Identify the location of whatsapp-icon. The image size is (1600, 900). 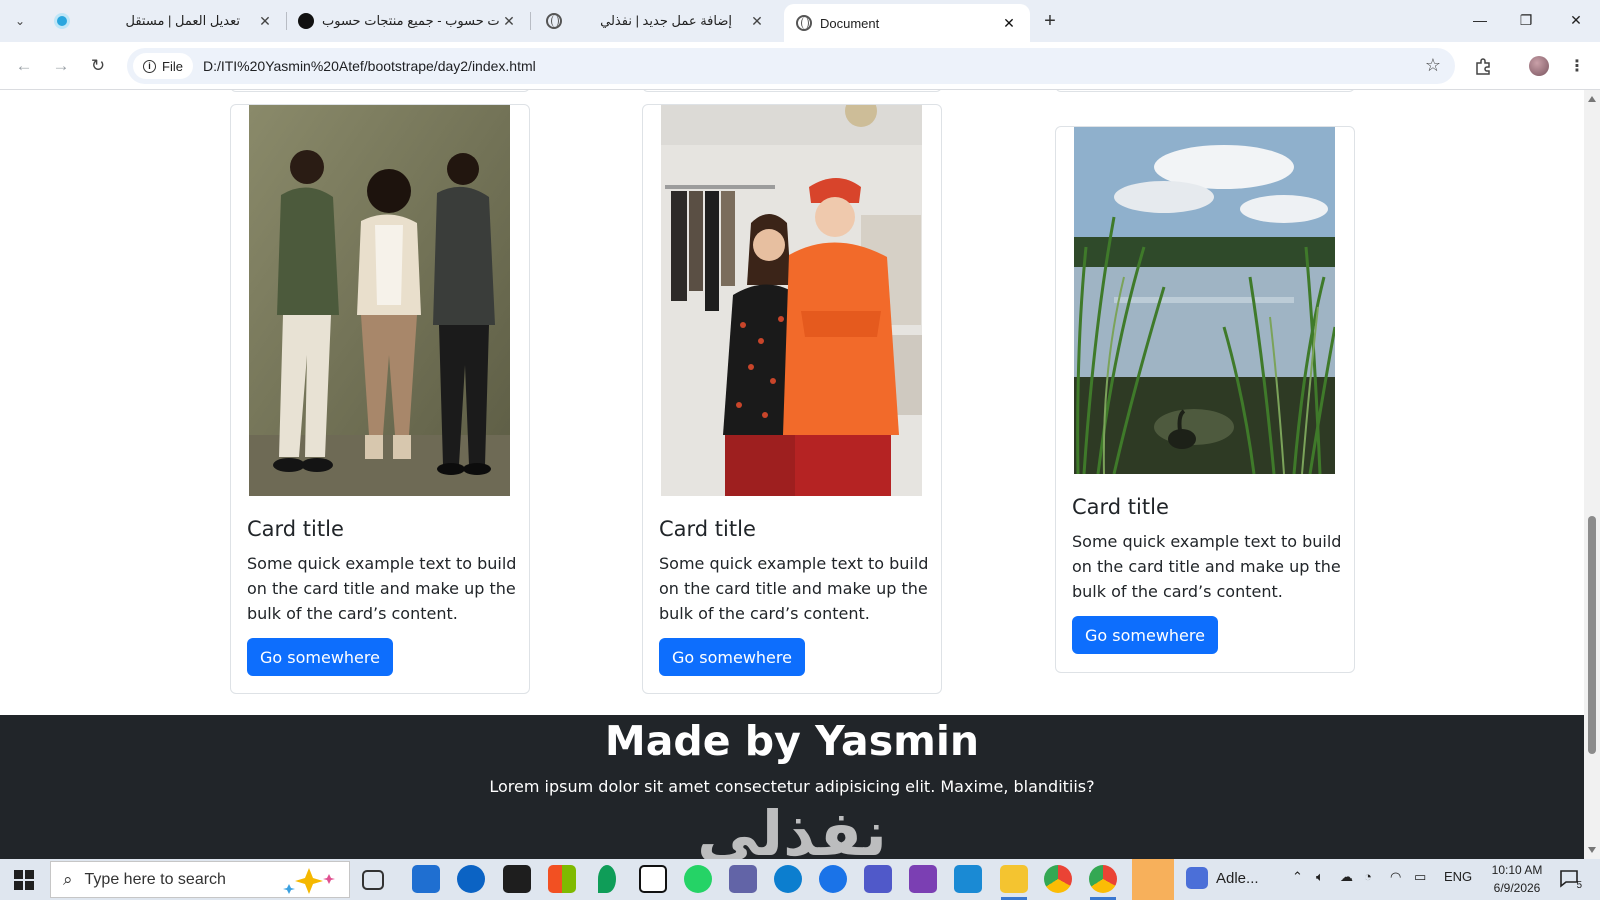
(698, 879).